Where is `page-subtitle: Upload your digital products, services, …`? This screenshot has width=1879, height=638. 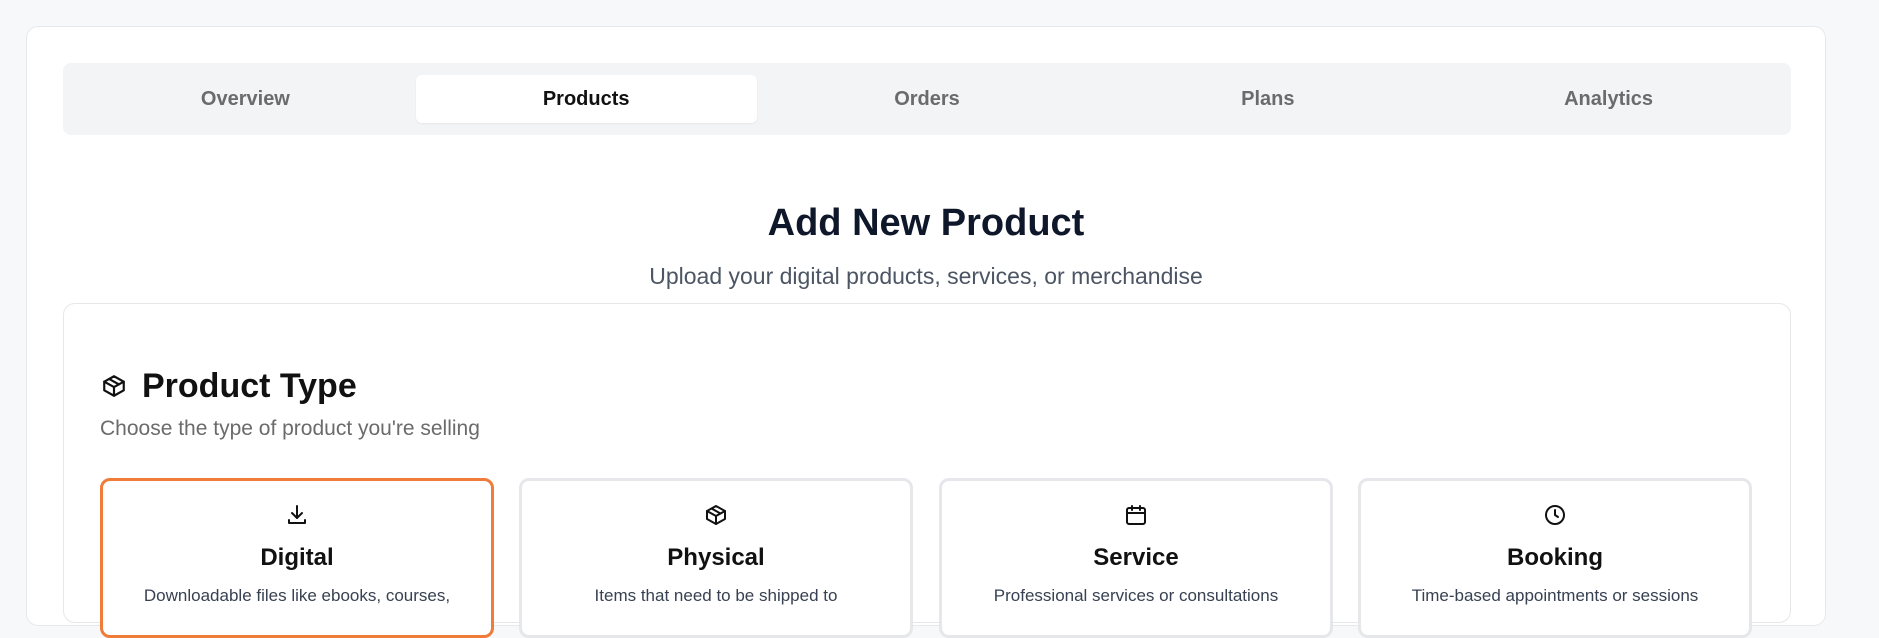 page-subtitle: Upload your digital products, services, … is located at coordinates (926, 276).